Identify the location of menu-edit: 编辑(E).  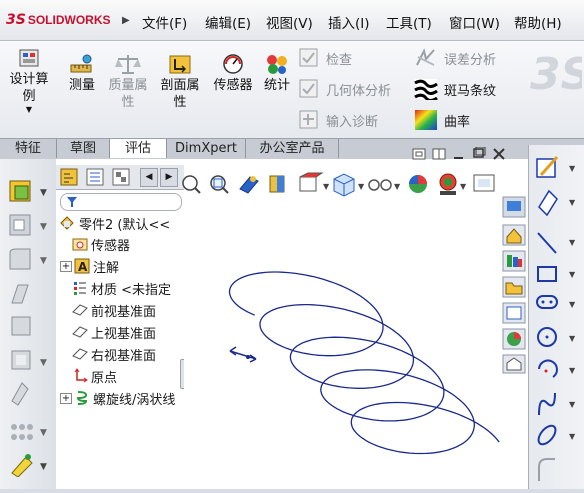
(228, 22).